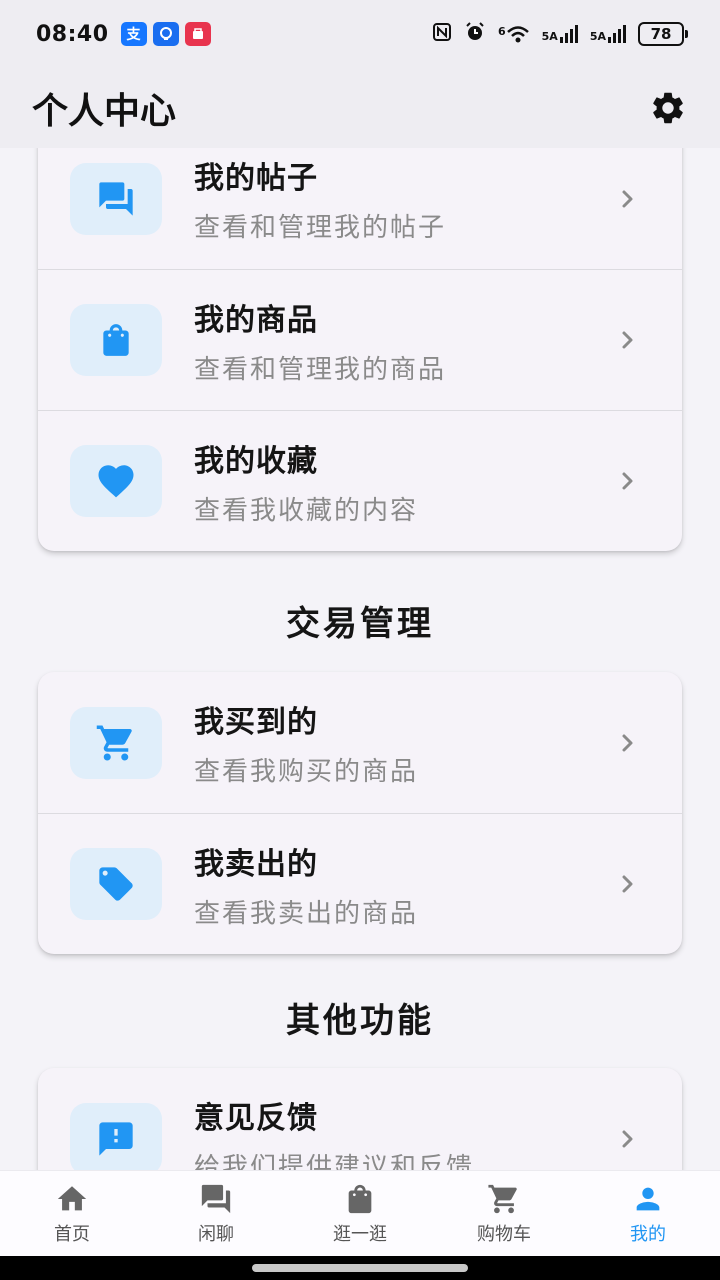 Image resolution: width=720 pixels, height=1280 pixels. What do you see at coordinates (514, 34) in the screenshot?
I see `wifi-icon: 6` at bounding box center [514, 34].